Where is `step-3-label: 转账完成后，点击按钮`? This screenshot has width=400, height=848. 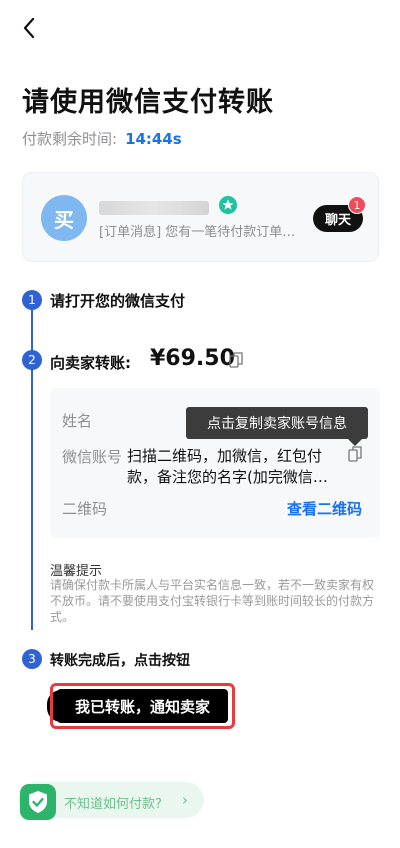
step-3-label: 转账完成后，点击按钮 is located at coordinates (120, 661).